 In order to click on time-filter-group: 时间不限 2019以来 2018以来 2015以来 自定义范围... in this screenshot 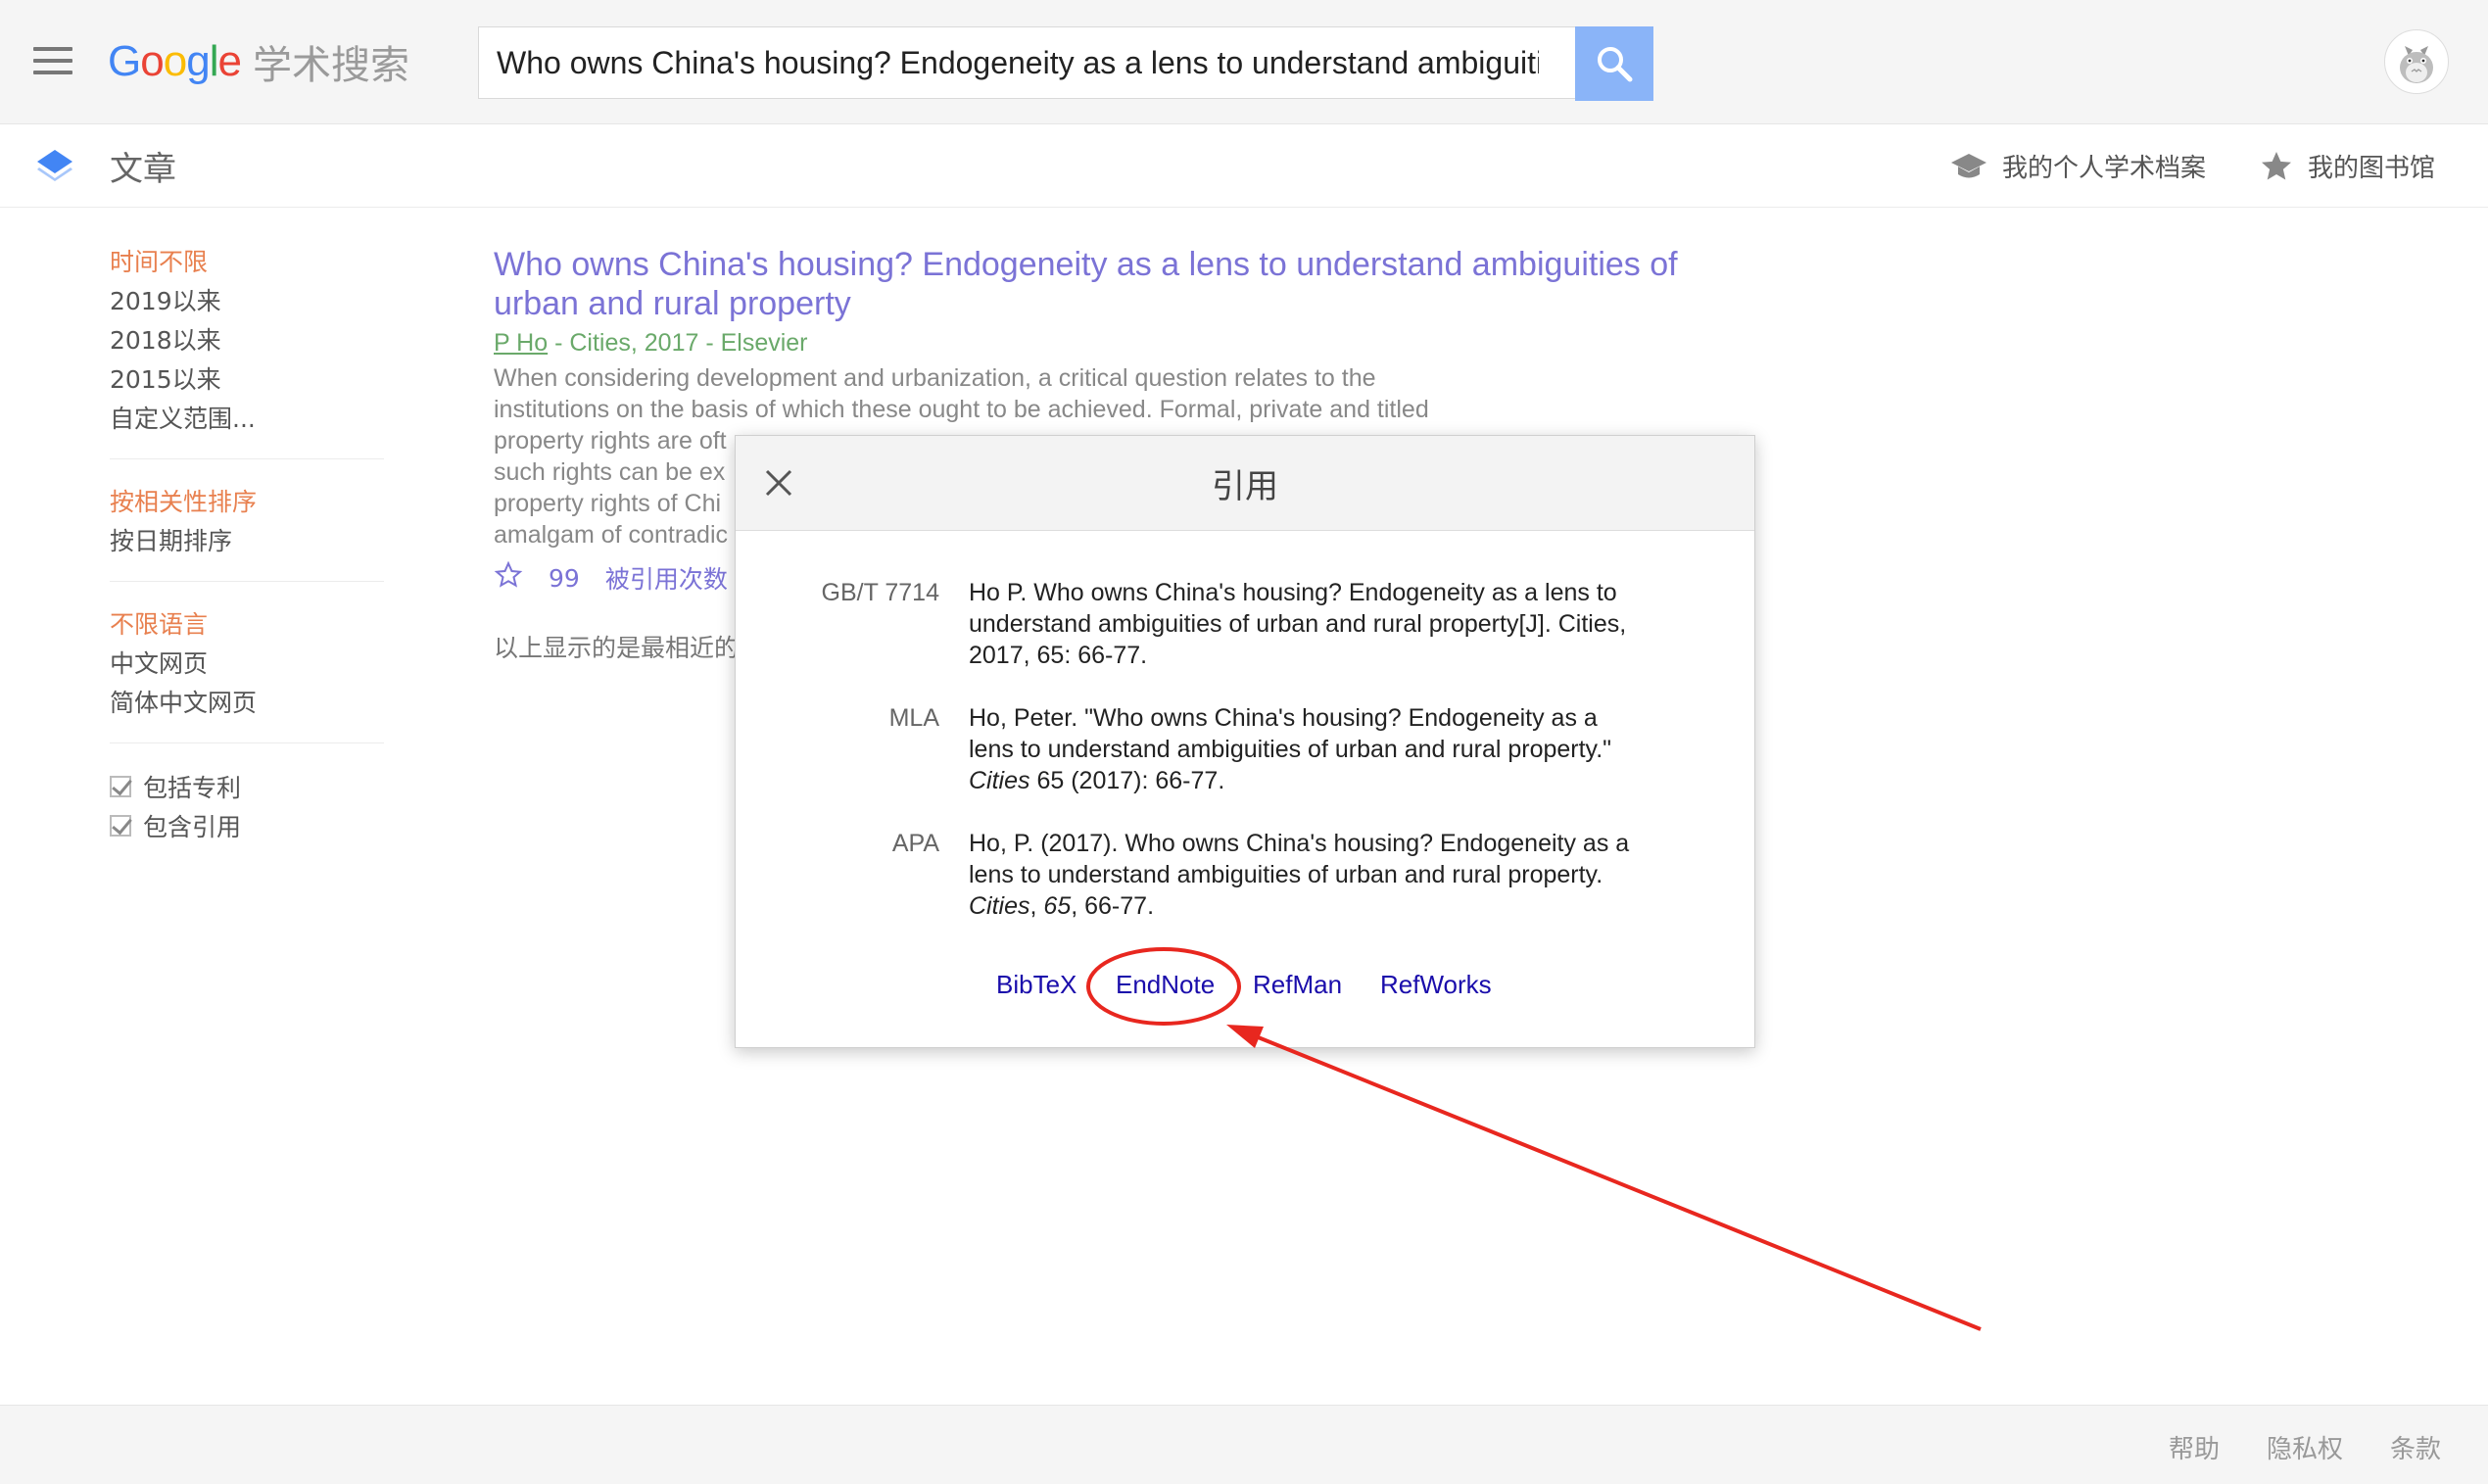, I will do `click(247, 351)`.